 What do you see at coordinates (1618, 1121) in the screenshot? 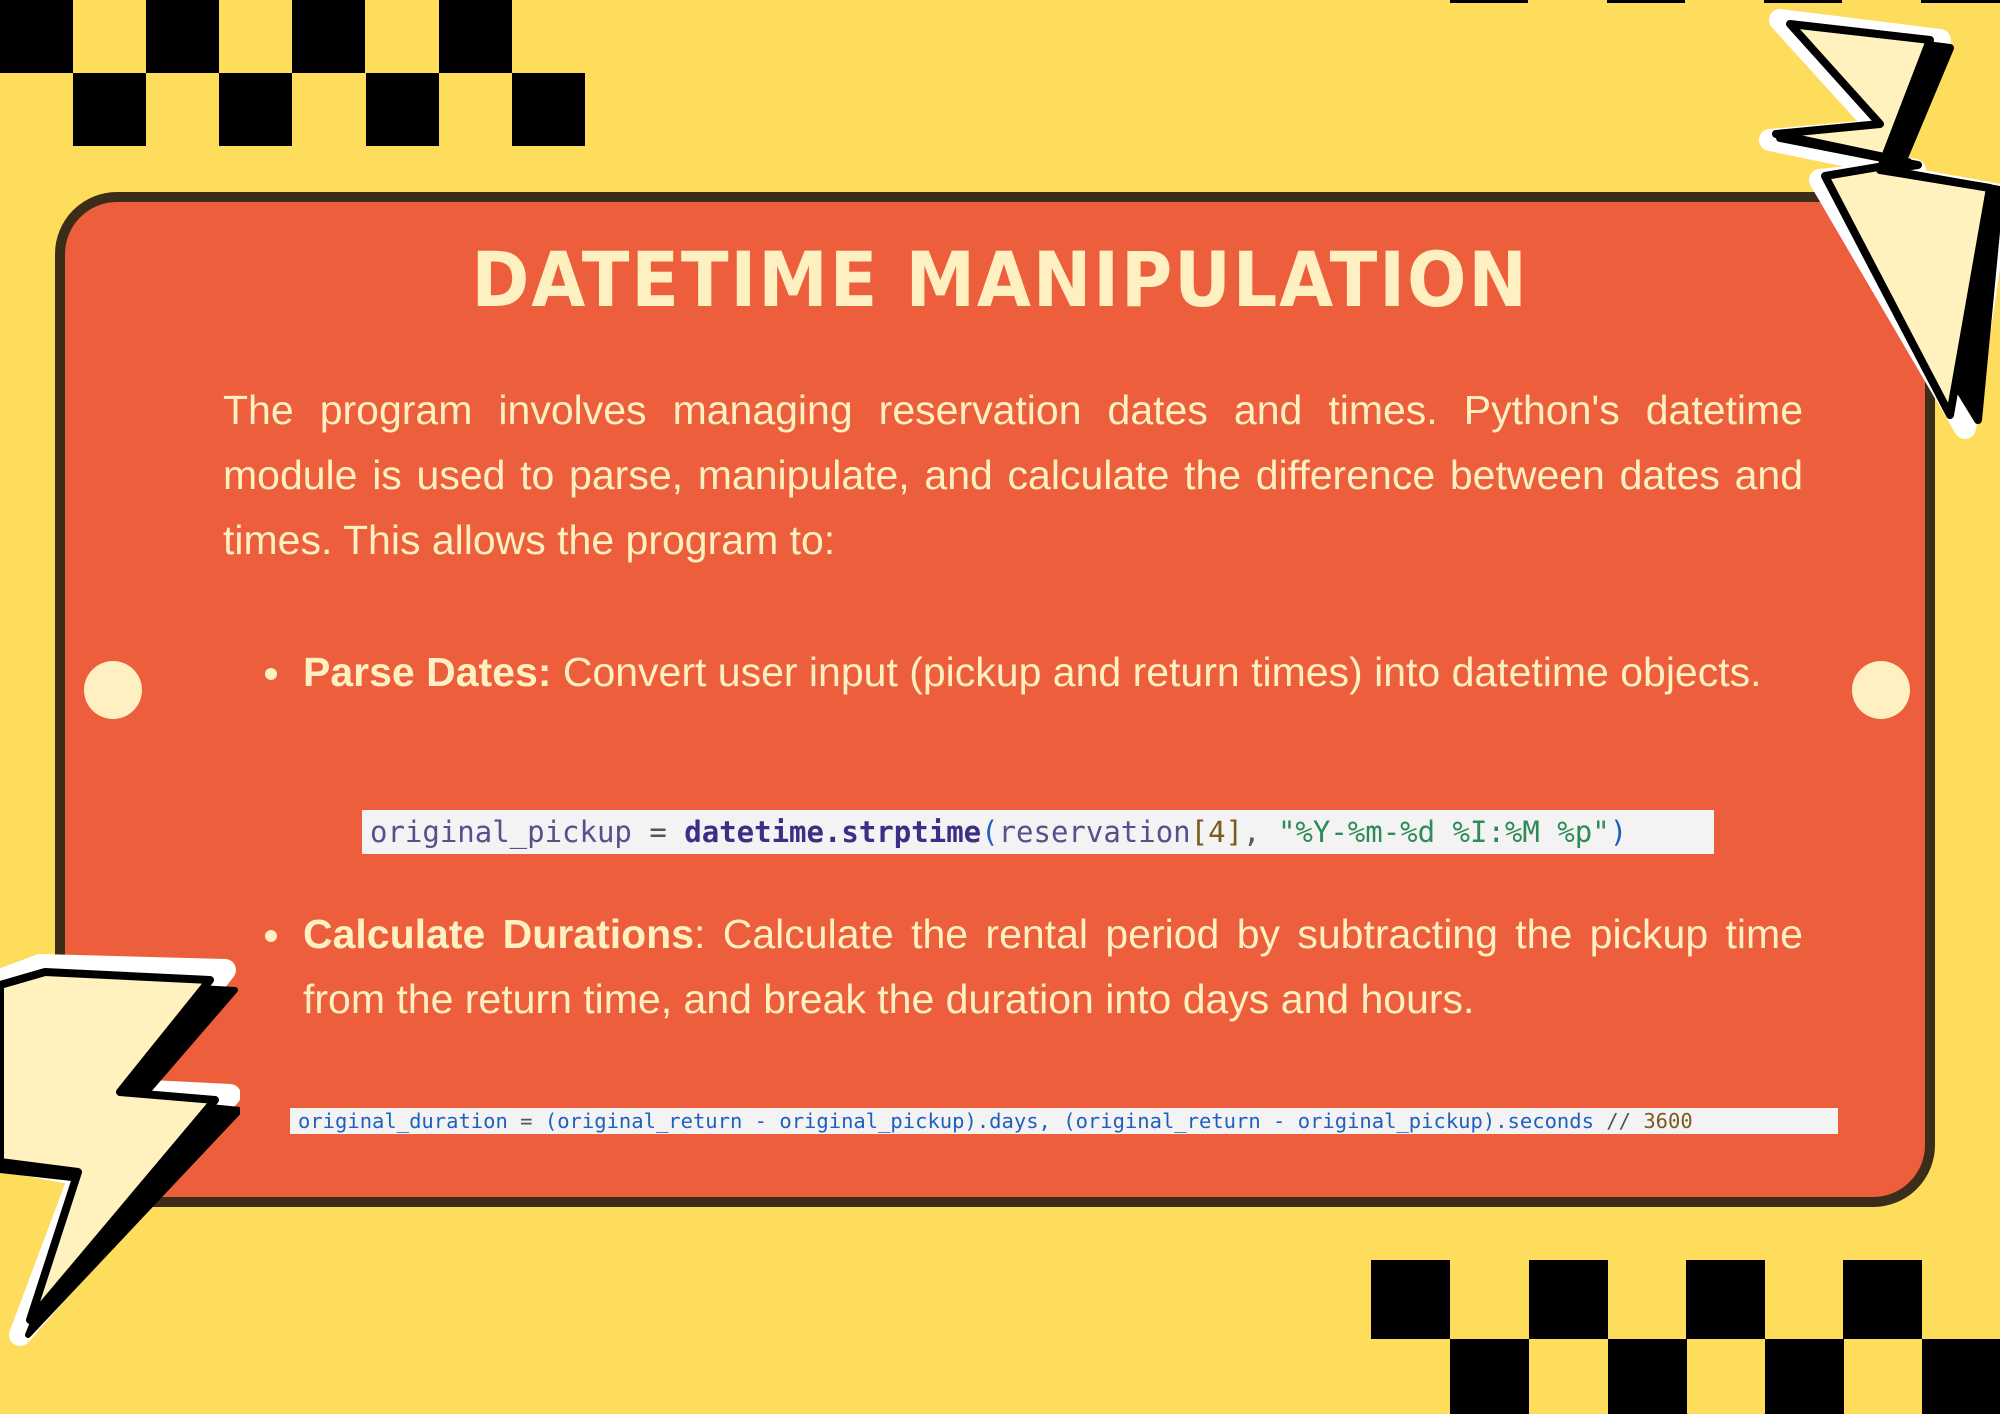
I see `code-token: //` at bounding box center [1618, 1121].